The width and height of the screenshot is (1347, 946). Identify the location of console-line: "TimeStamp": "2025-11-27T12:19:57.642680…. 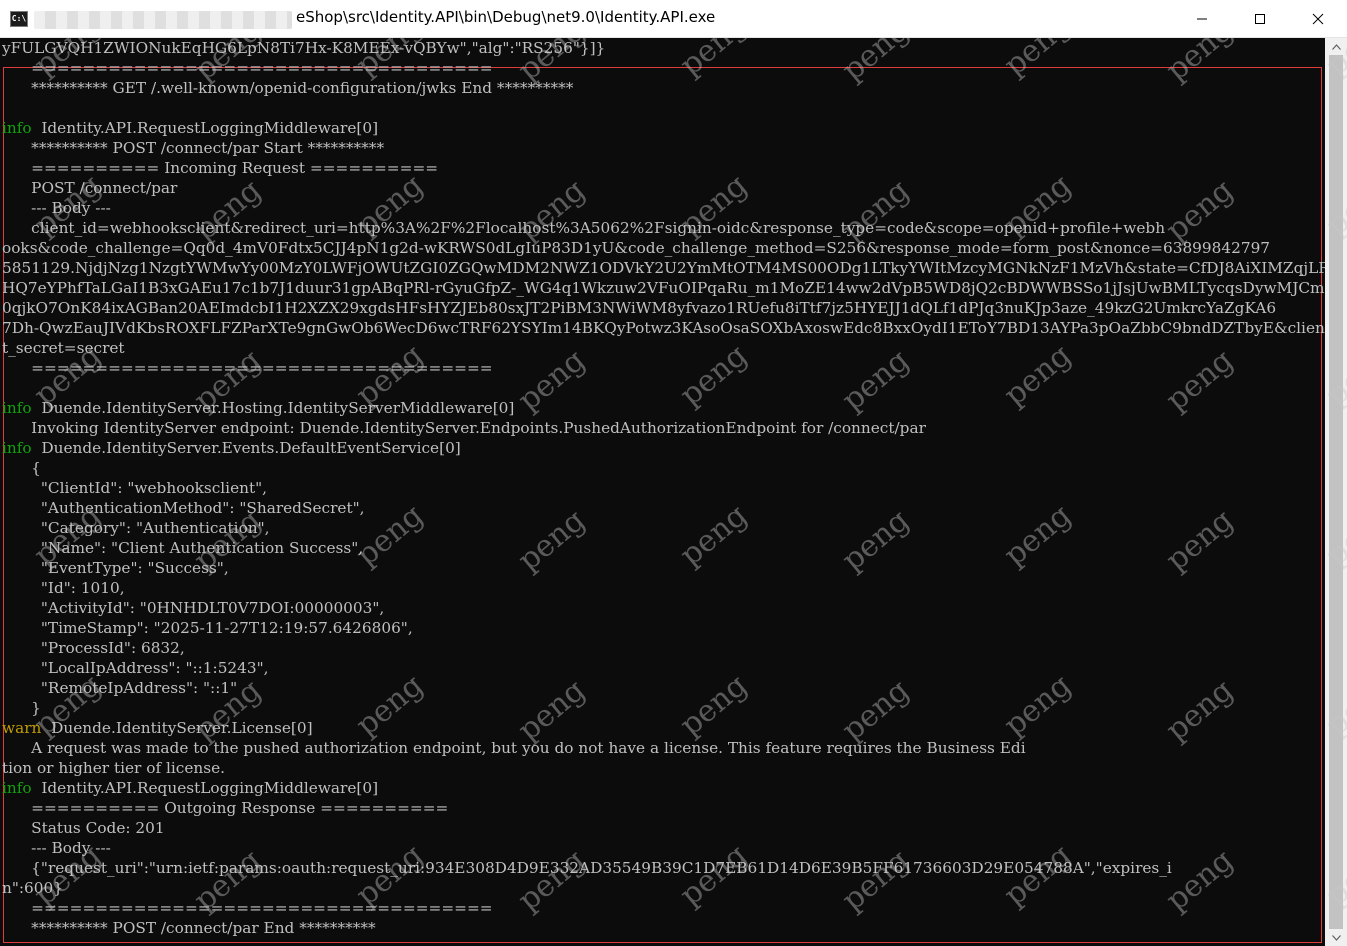
(207, 628).